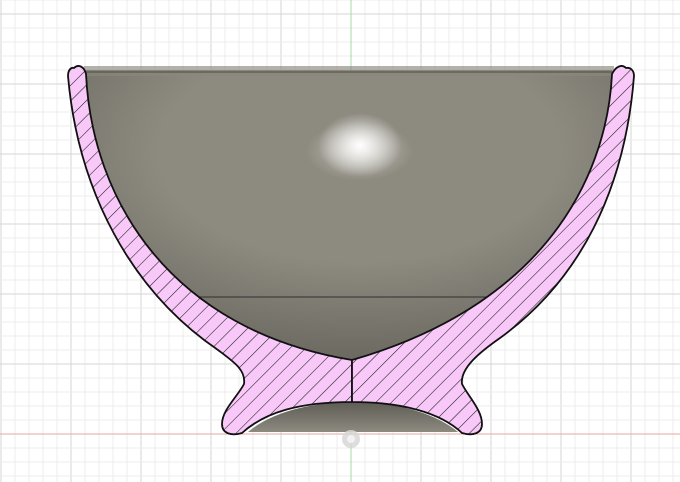 The image size is (680, 482). I want to click on bowl-rim-edge, so click(349, 71).